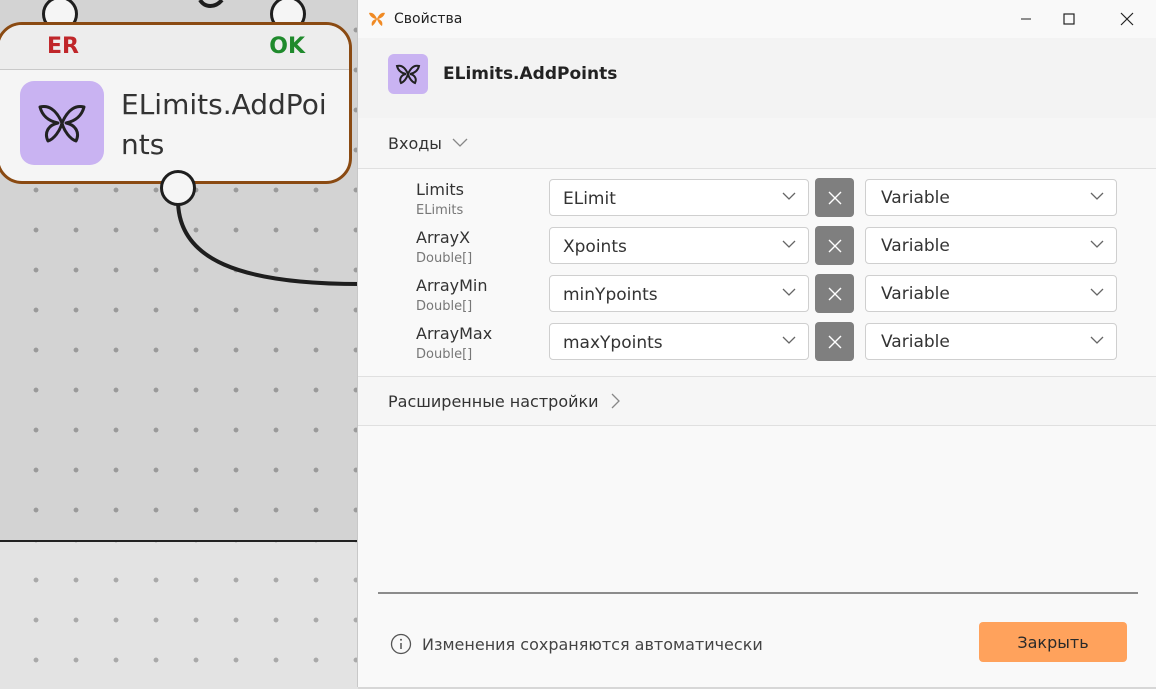 Image resolution: width=1156 pixels, height=689 pixels. Describe the element at coordinates (530, 74) in the screenshot. I see `dialog-header-title: ELimits.AddPoints` at that location.